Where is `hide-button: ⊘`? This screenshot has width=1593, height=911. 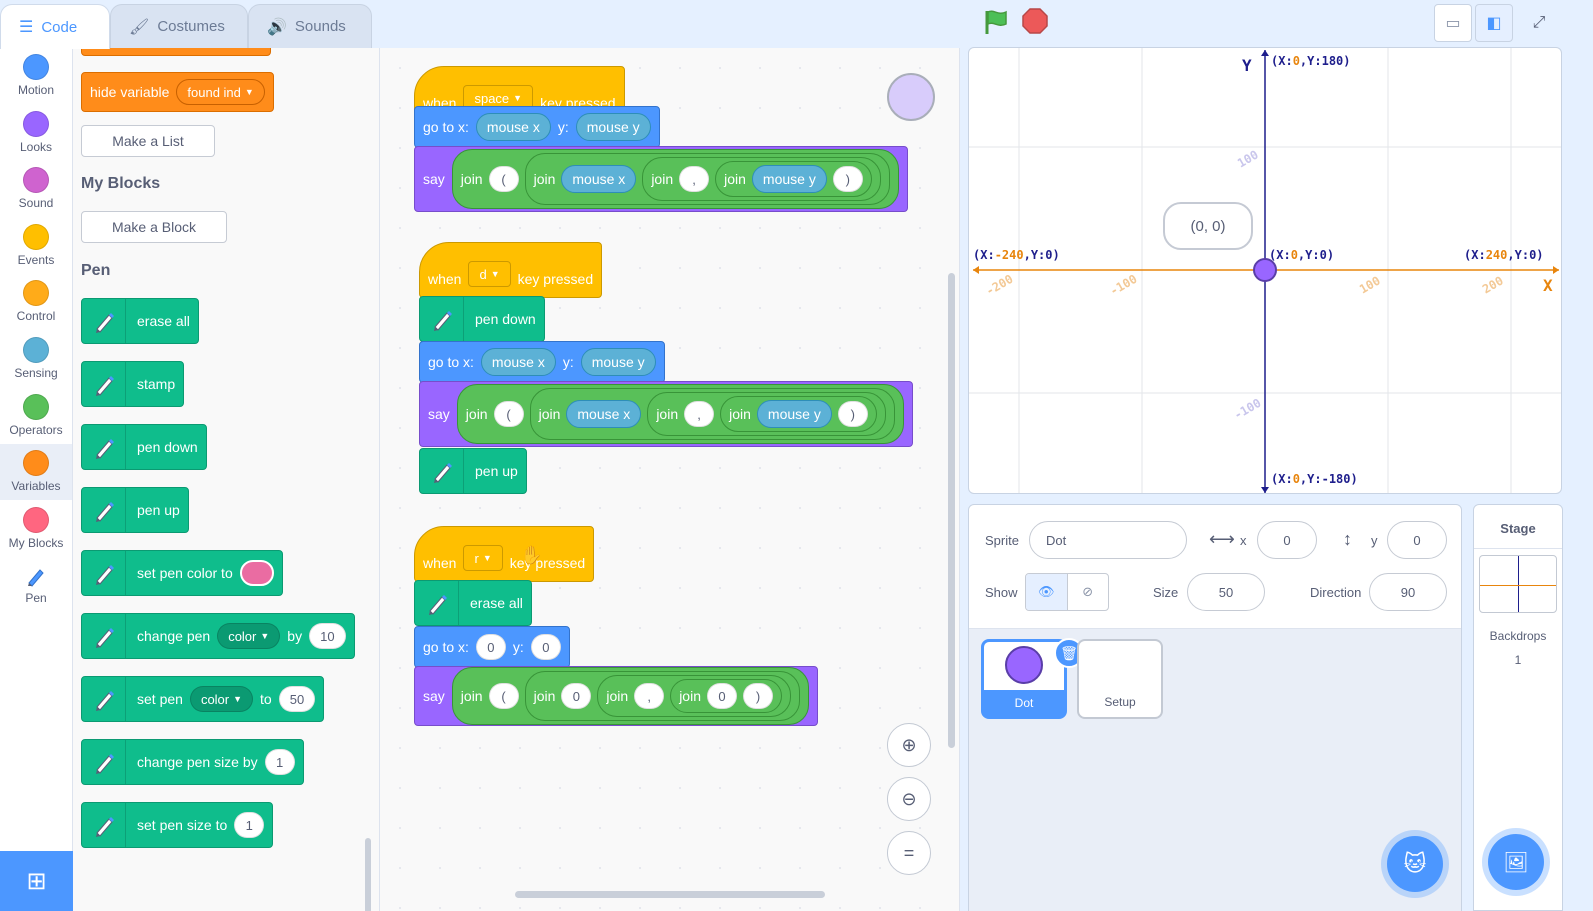 hide-button: ⊘ is located at coordinates (1087, 592).